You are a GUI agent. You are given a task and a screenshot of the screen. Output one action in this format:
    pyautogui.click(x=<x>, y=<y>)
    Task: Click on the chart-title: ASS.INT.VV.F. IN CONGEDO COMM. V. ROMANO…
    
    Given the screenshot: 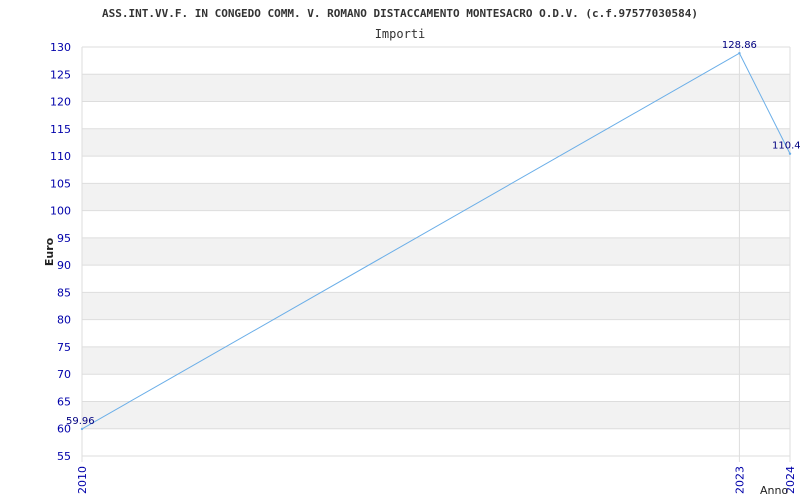 What is the action you would take?
    pyautogui.click(x=400, y=13)
    